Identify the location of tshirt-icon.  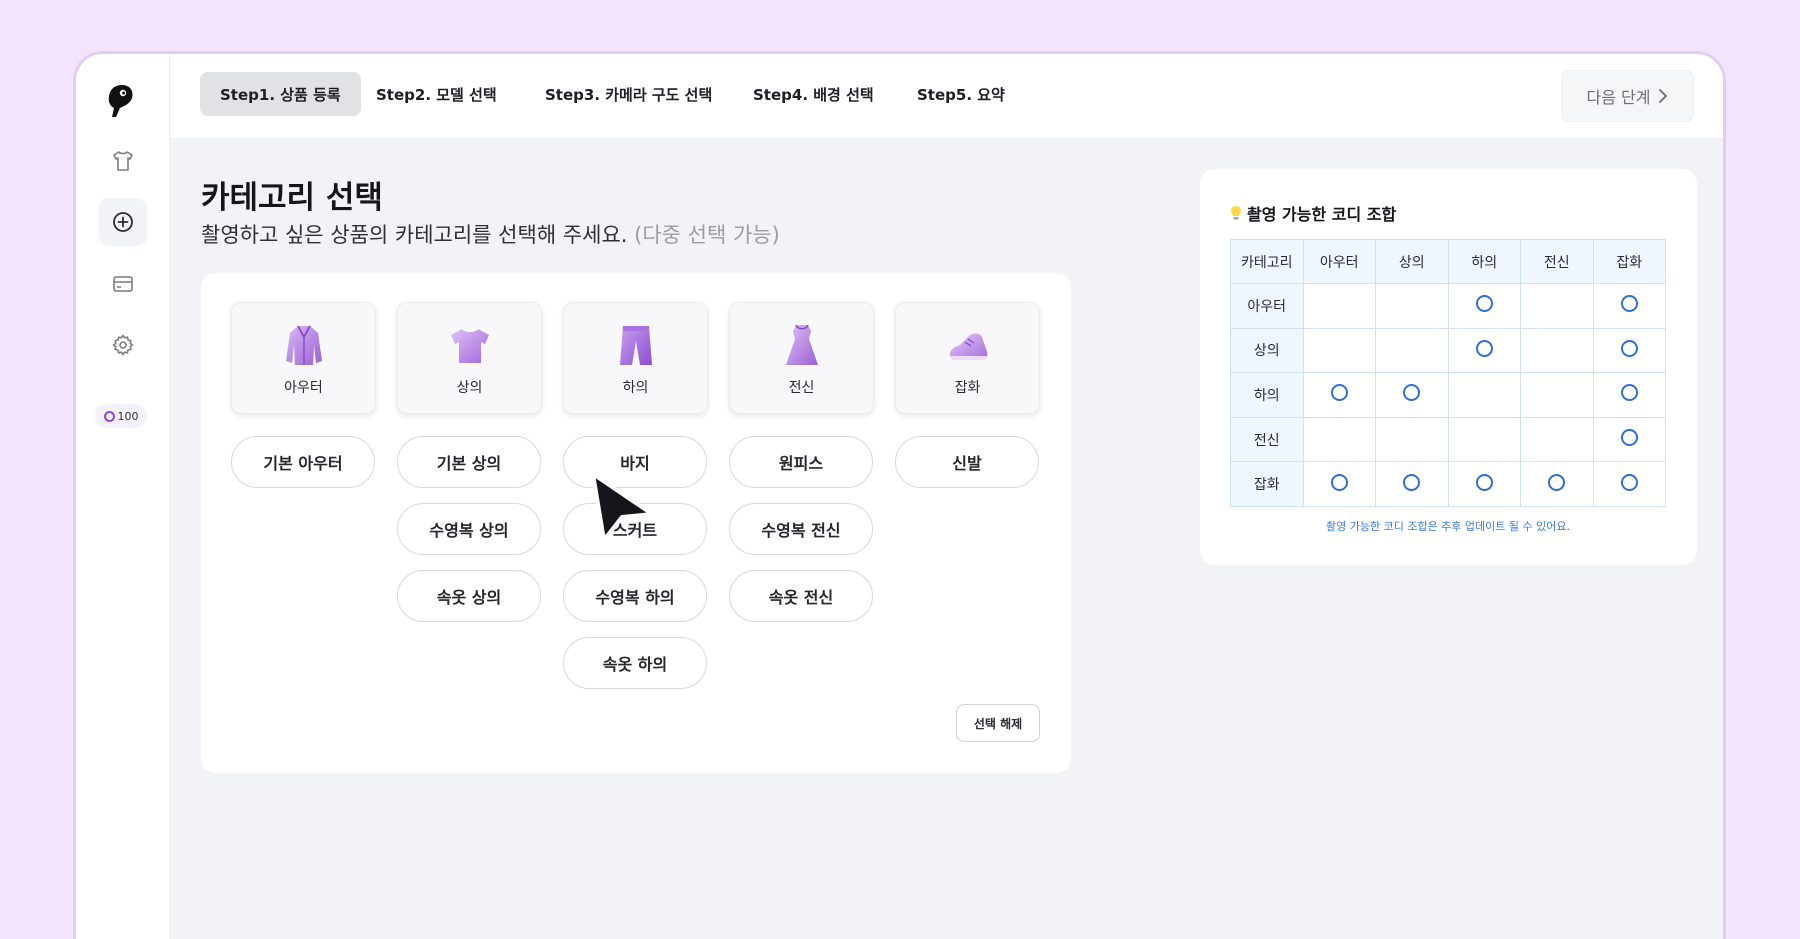
(123, 161).